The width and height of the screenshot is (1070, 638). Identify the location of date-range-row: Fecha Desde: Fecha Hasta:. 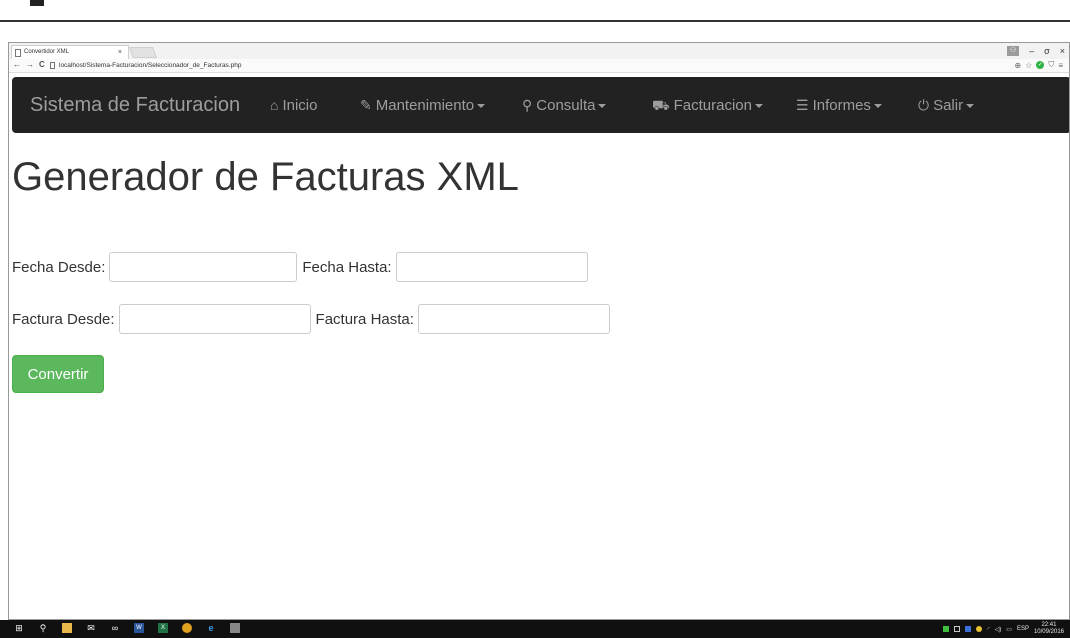
(302, 267).